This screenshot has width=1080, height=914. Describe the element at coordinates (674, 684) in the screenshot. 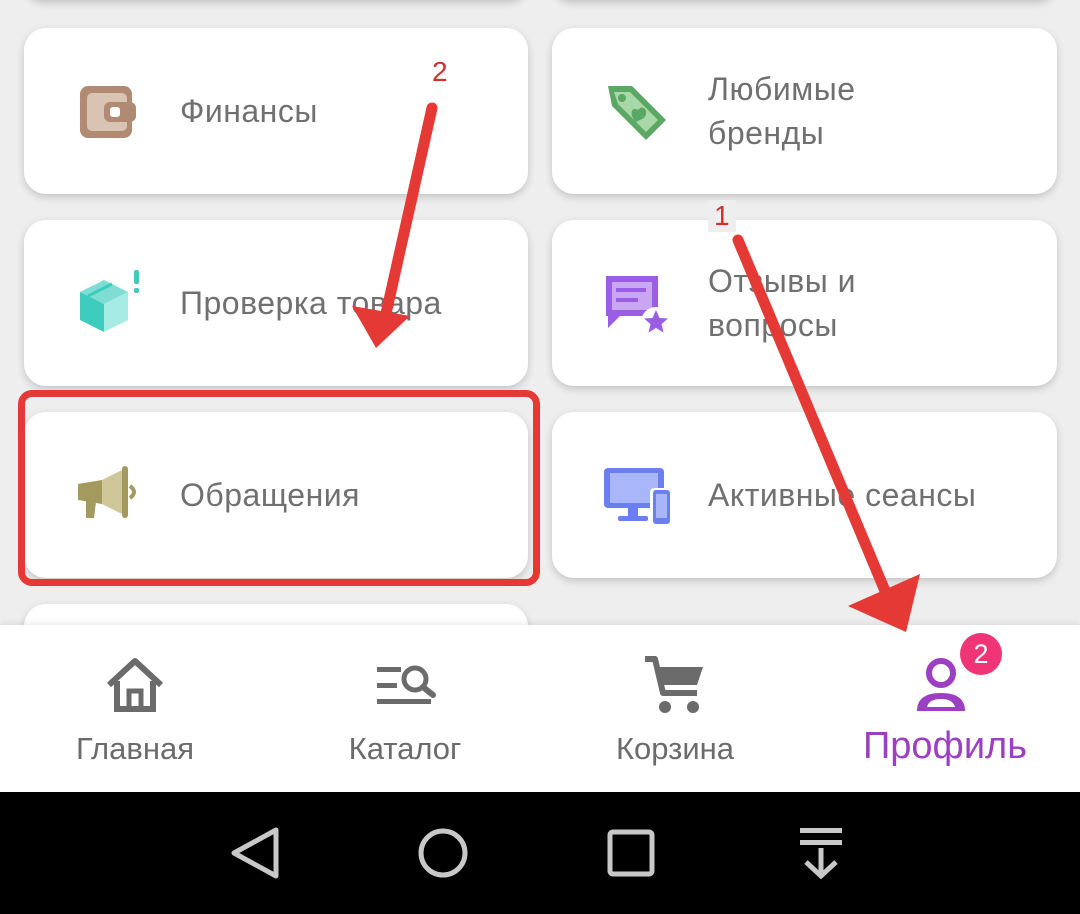

I see `cart-icon` at that location.